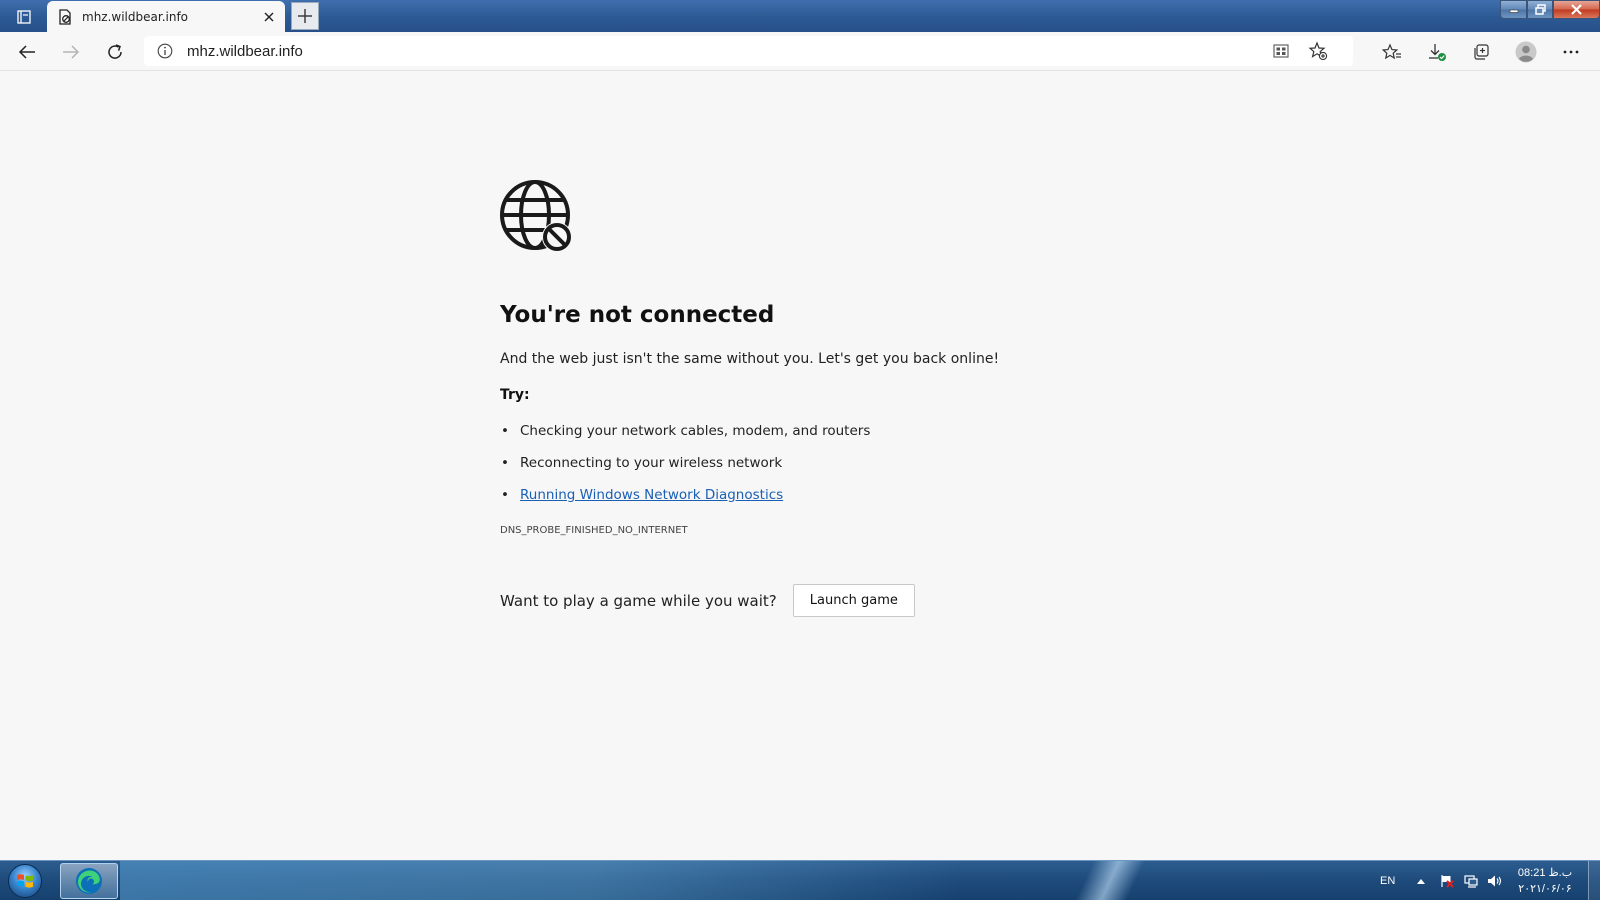  Describe the element at coordinates (748, 51) in the screenshot. I see `address-bar: mhz.wildbear.info` at that location.